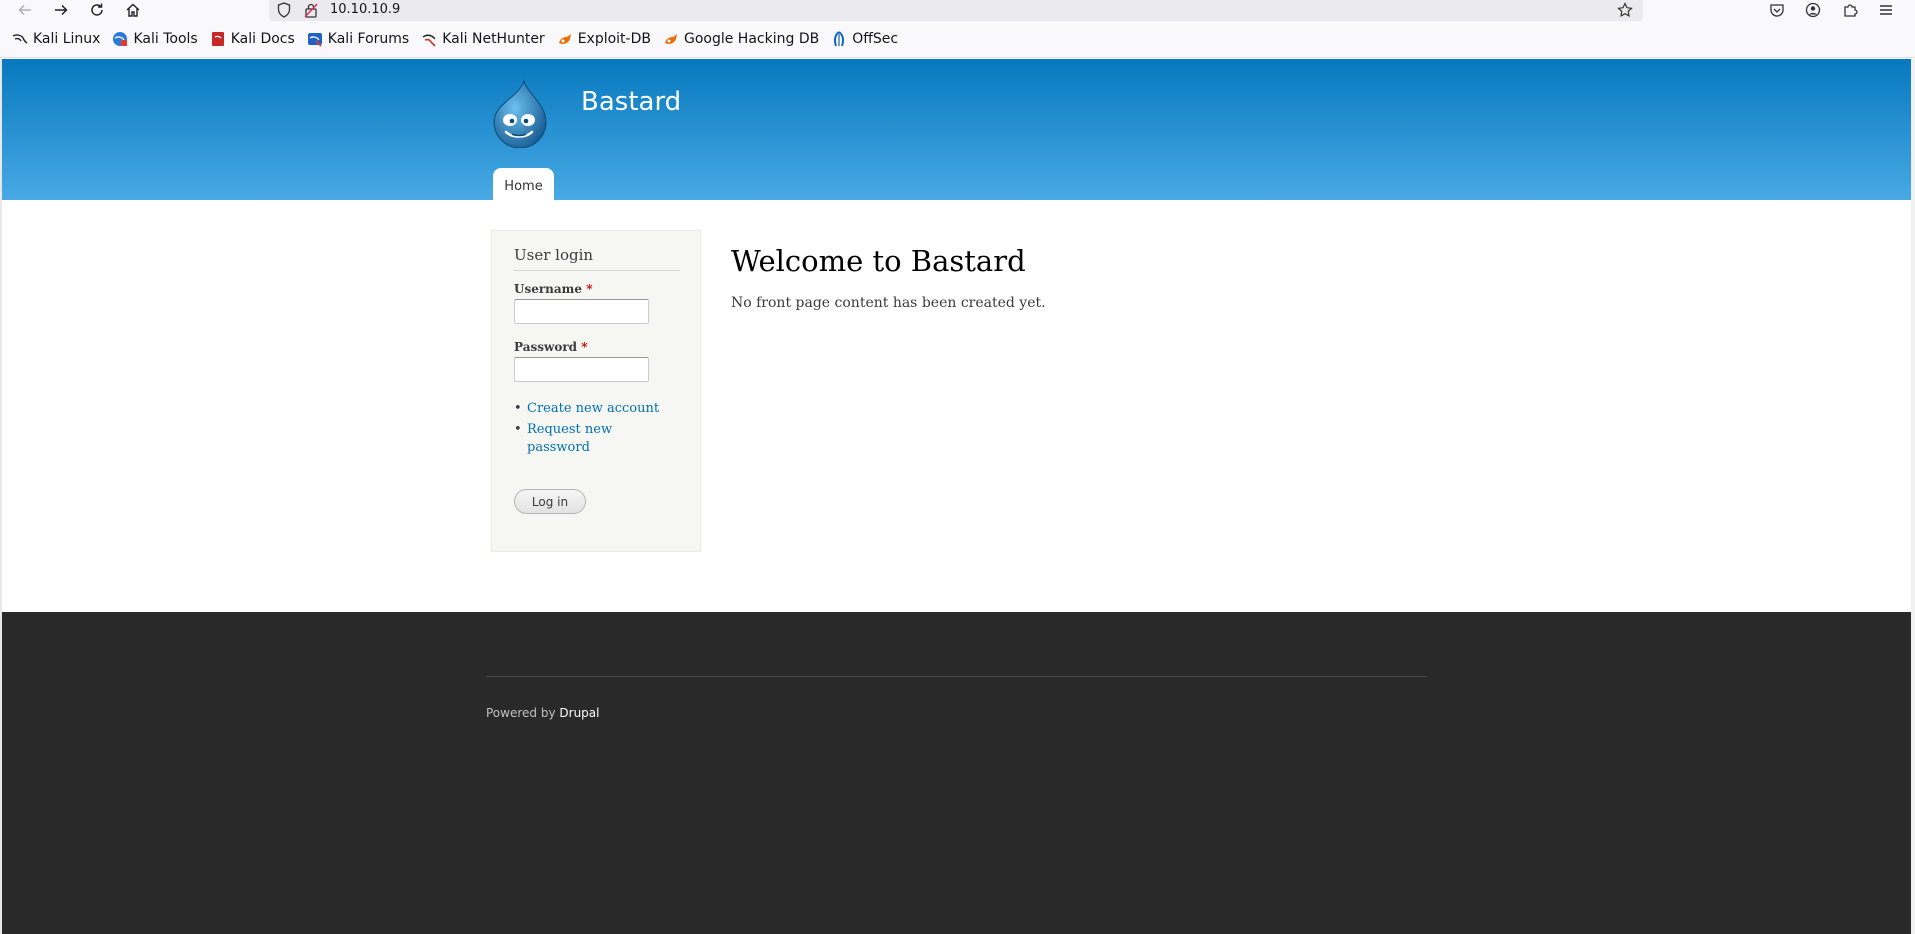 This screenshot has width=1915, height=934. I want to click on bookmark-exploit-db: Exploit-DB, so click(604, 39).